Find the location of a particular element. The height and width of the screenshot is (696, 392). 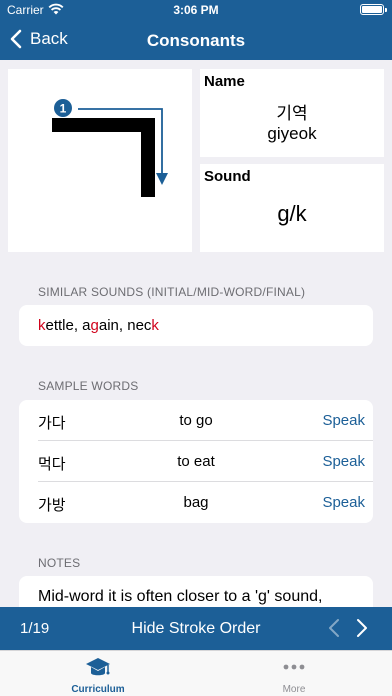

similar-text-part: ain, nec is located at coordinates (125, 325).